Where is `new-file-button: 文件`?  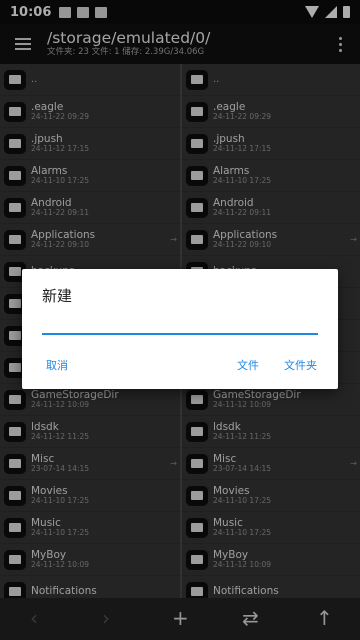 new-file-button: 文件 is located at coordinates (248, 365).